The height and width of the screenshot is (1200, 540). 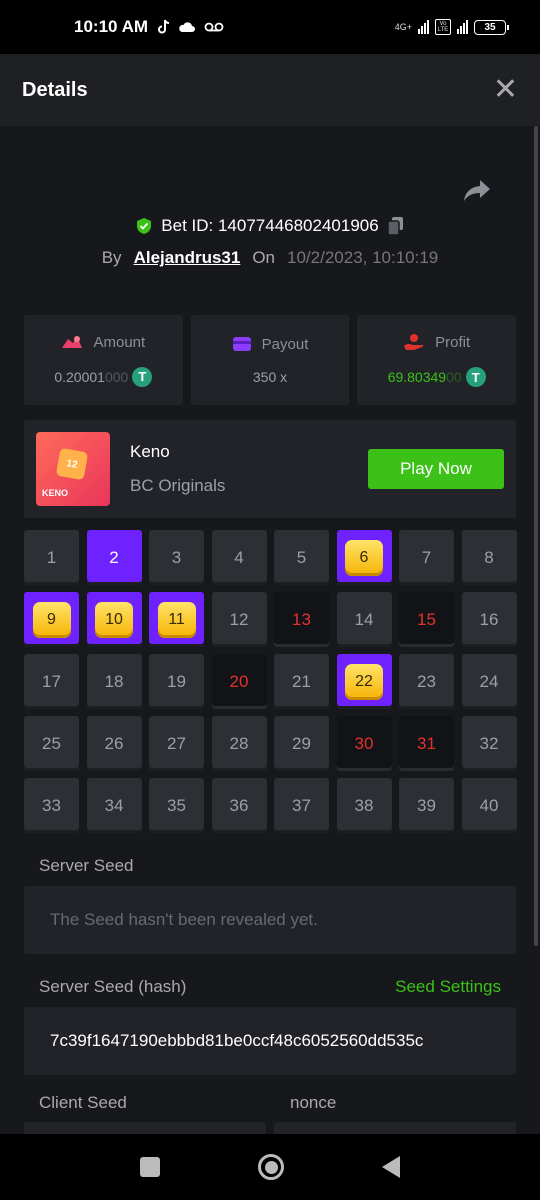 I want to click on keno-cell: 22, so click(x=364, y=681).